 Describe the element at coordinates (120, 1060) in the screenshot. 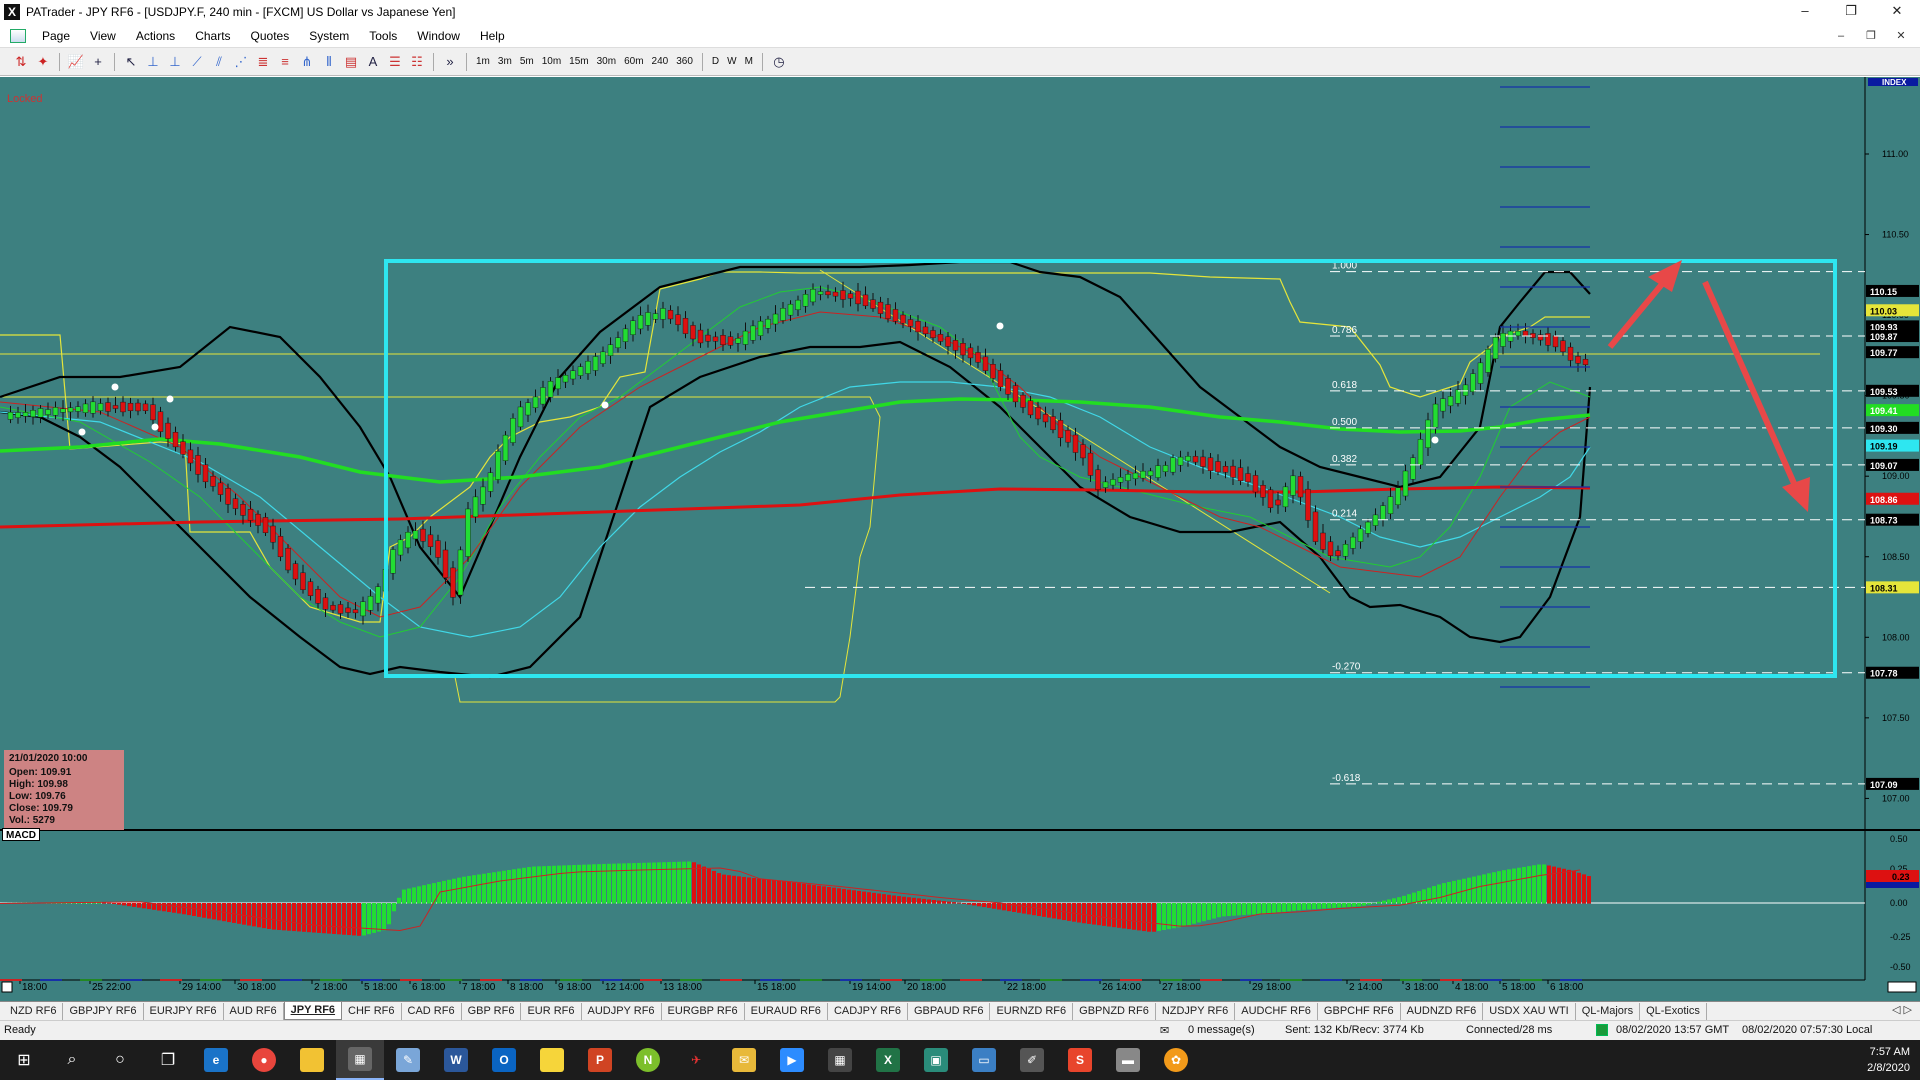

I see `cortana-icon: ○` at that location.